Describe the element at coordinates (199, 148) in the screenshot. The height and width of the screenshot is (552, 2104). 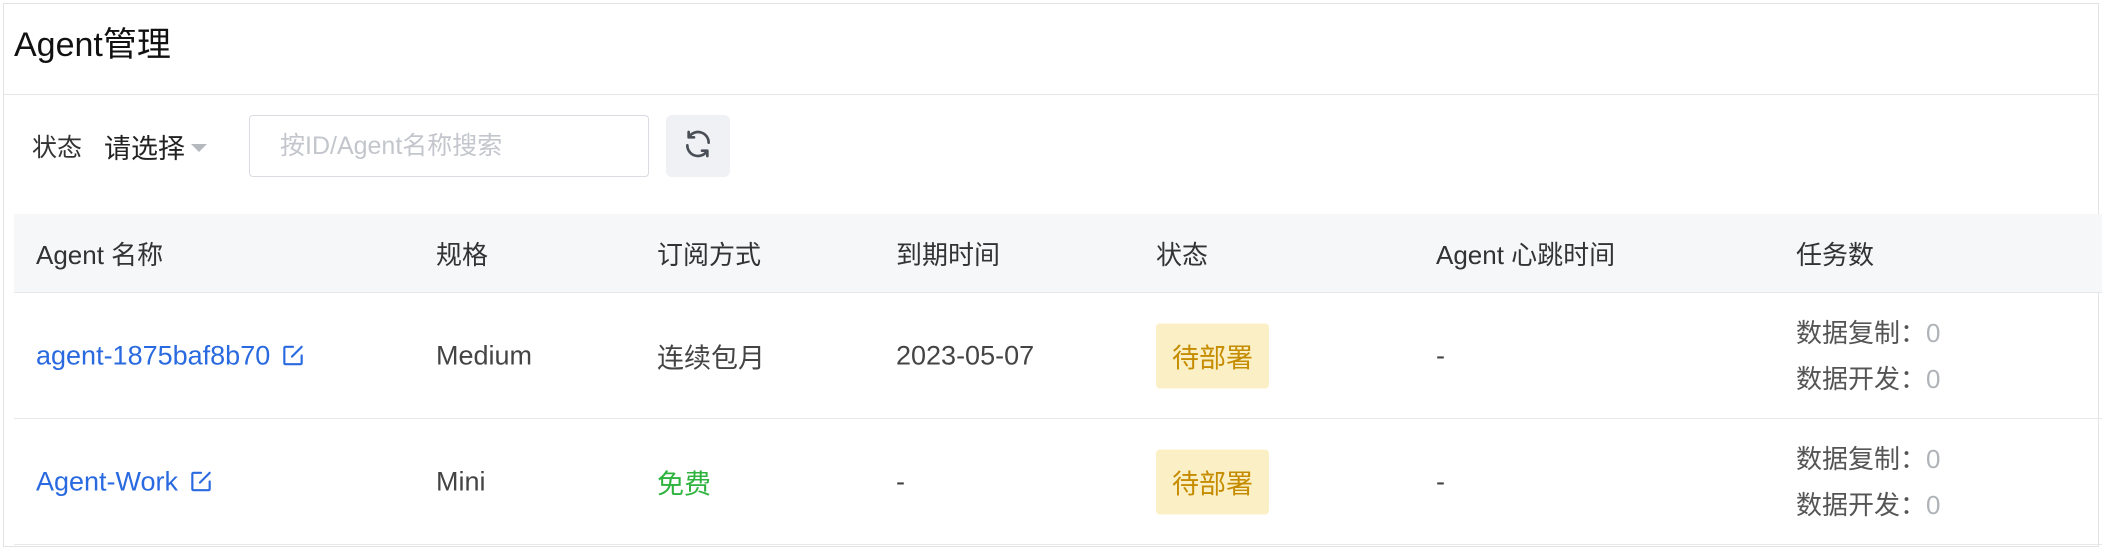
I see `caret-down-icon` at that location.